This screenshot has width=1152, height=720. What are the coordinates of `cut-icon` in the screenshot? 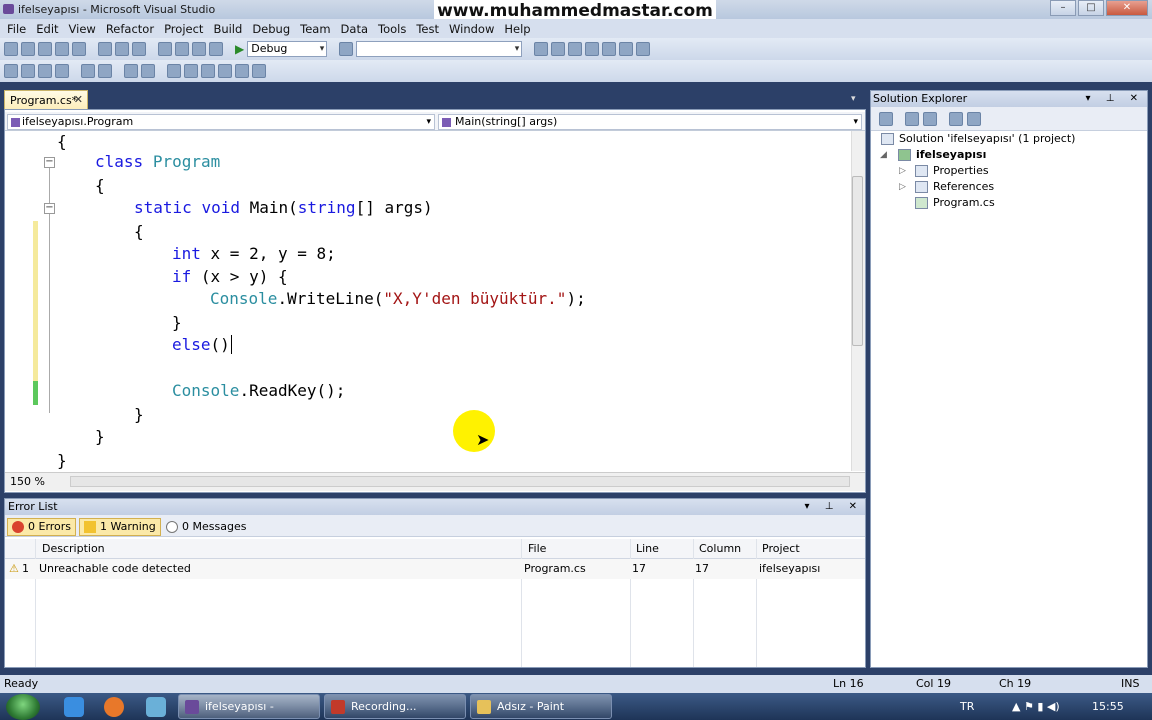 It's located at (105, 49).